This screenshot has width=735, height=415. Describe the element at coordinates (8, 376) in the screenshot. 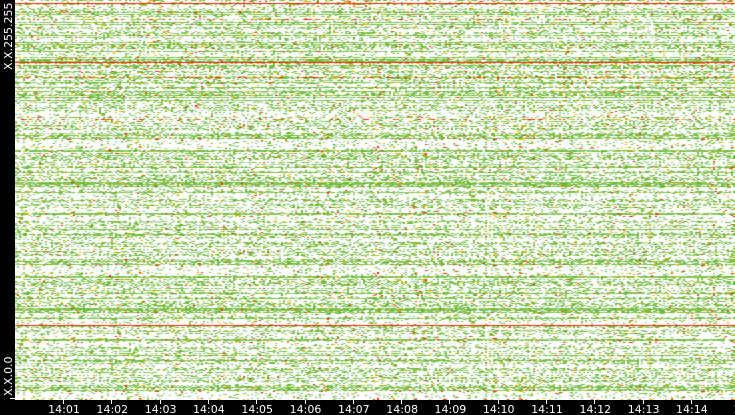

I see `y-label-bottom: X.X.0.0` at that location.